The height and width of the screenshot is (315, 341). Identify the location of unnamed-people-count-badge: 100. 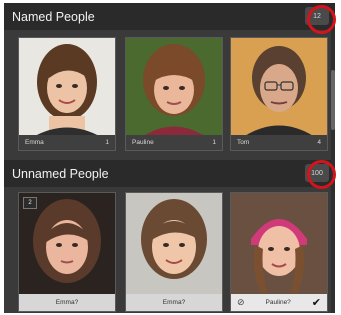
(317, 173).